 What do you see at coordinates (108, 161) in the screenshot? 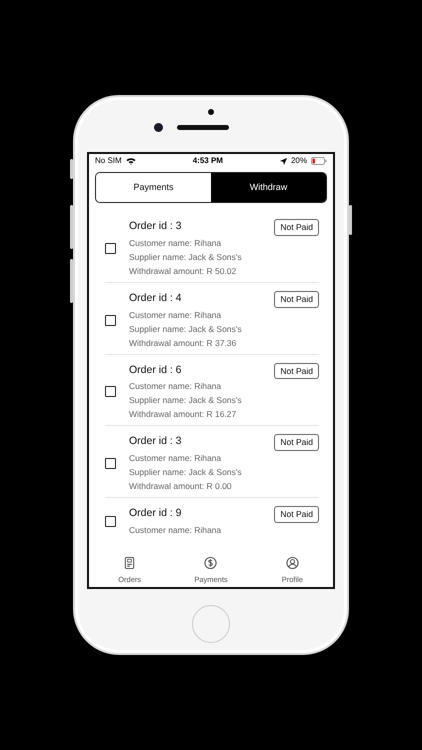
I see `carrier-label: No SIM` at bounding box center [108, 161].